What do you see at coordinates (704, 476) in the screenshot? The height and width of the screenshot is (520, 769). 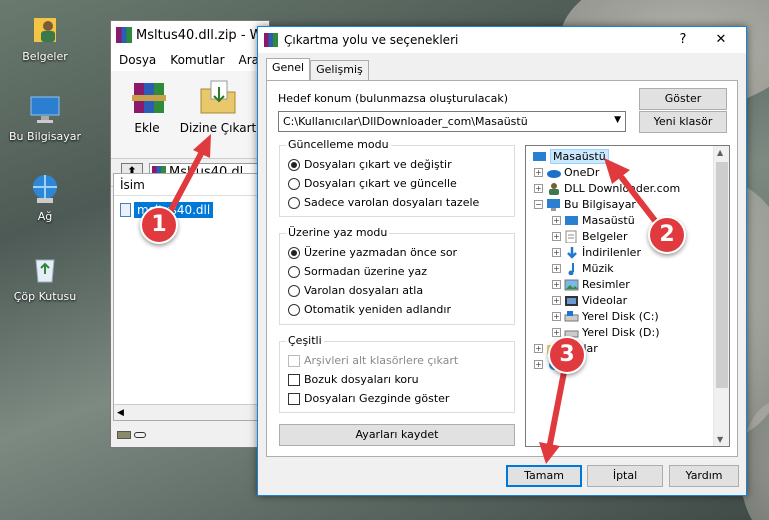 I see `help-button: Yardım` at bounding box center [704, 476].